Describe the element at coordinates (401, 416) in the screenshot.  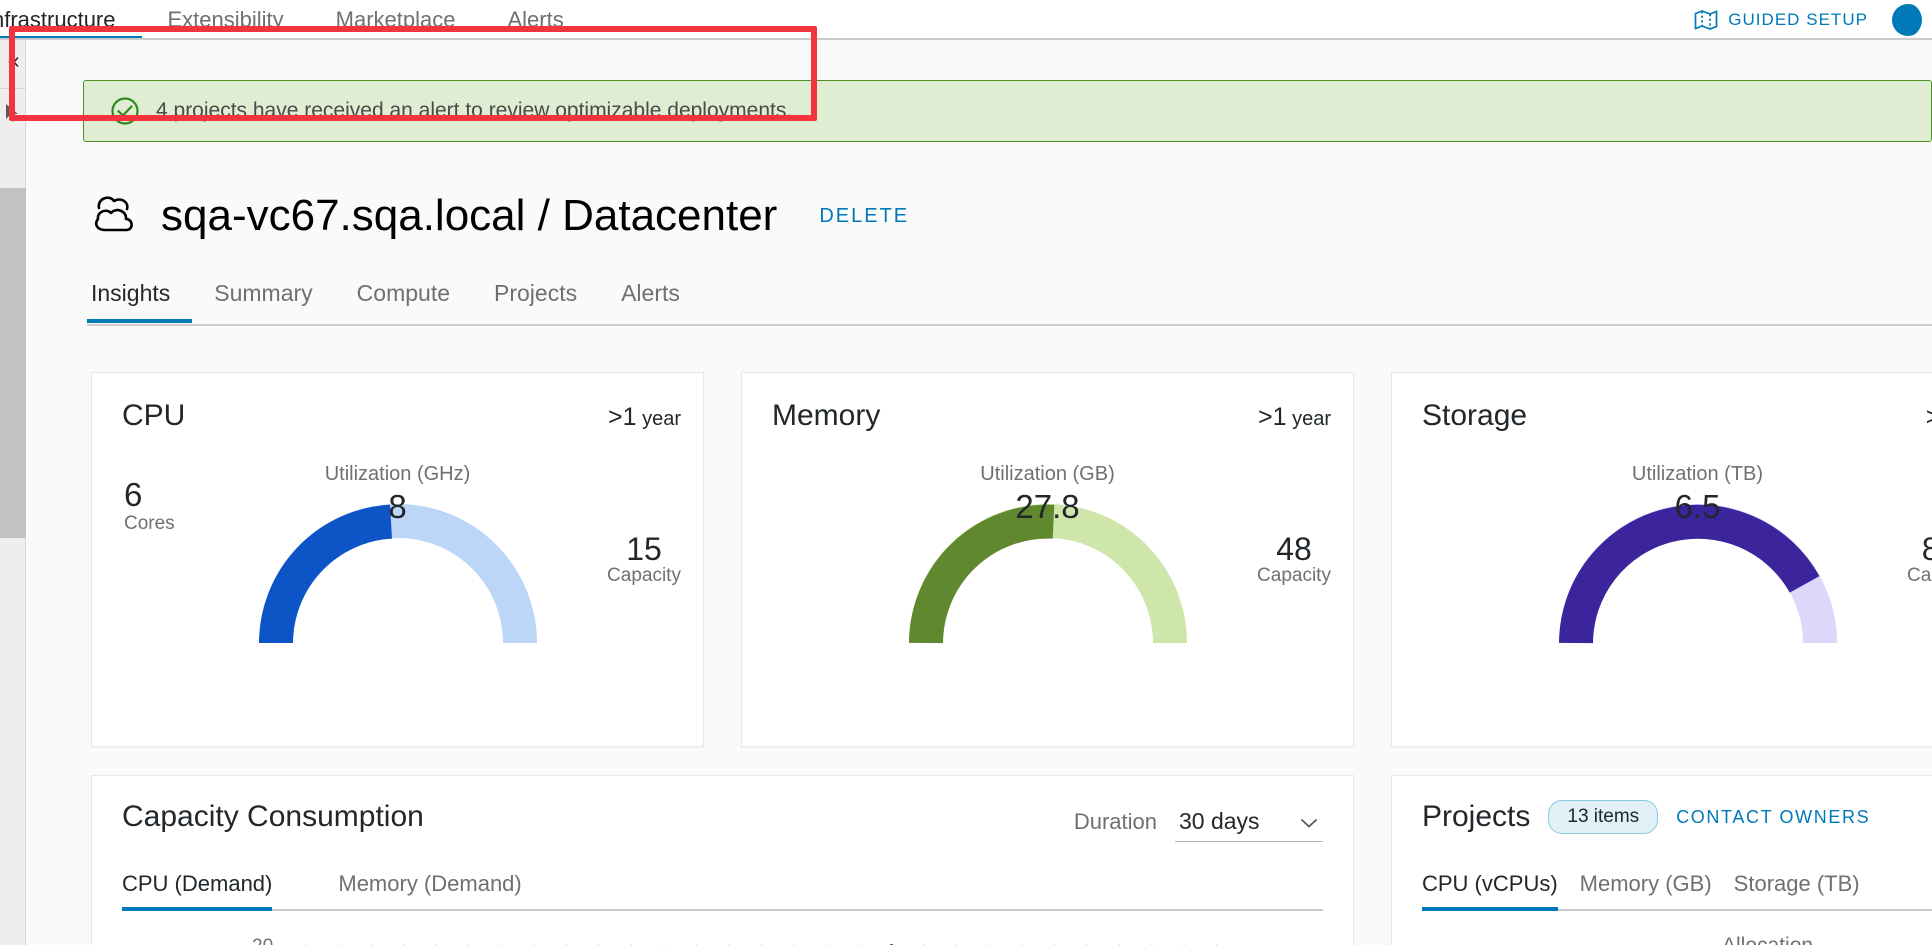
I see `card-header: CPU >1 year` at that location.